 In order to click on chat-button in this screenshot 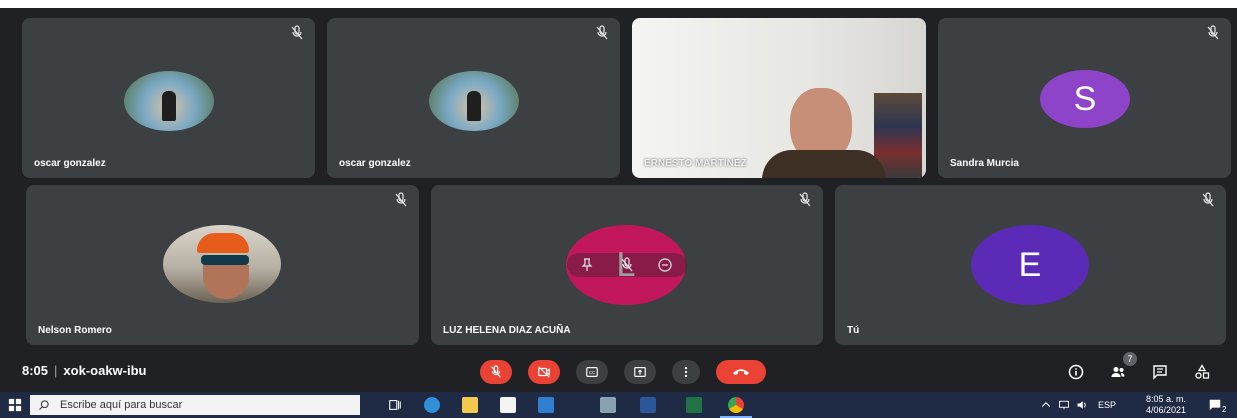, I will do `click(1160, 372)`.